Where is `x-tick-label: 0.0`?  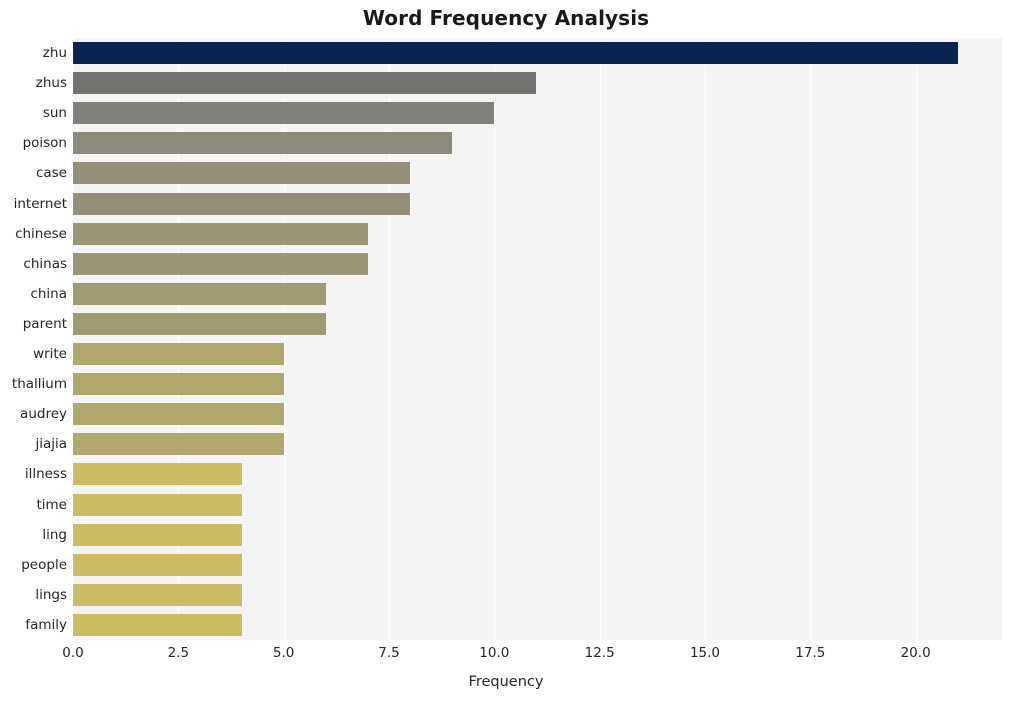
x-tick-label: 0.0 is located at coordinates (73, 653).